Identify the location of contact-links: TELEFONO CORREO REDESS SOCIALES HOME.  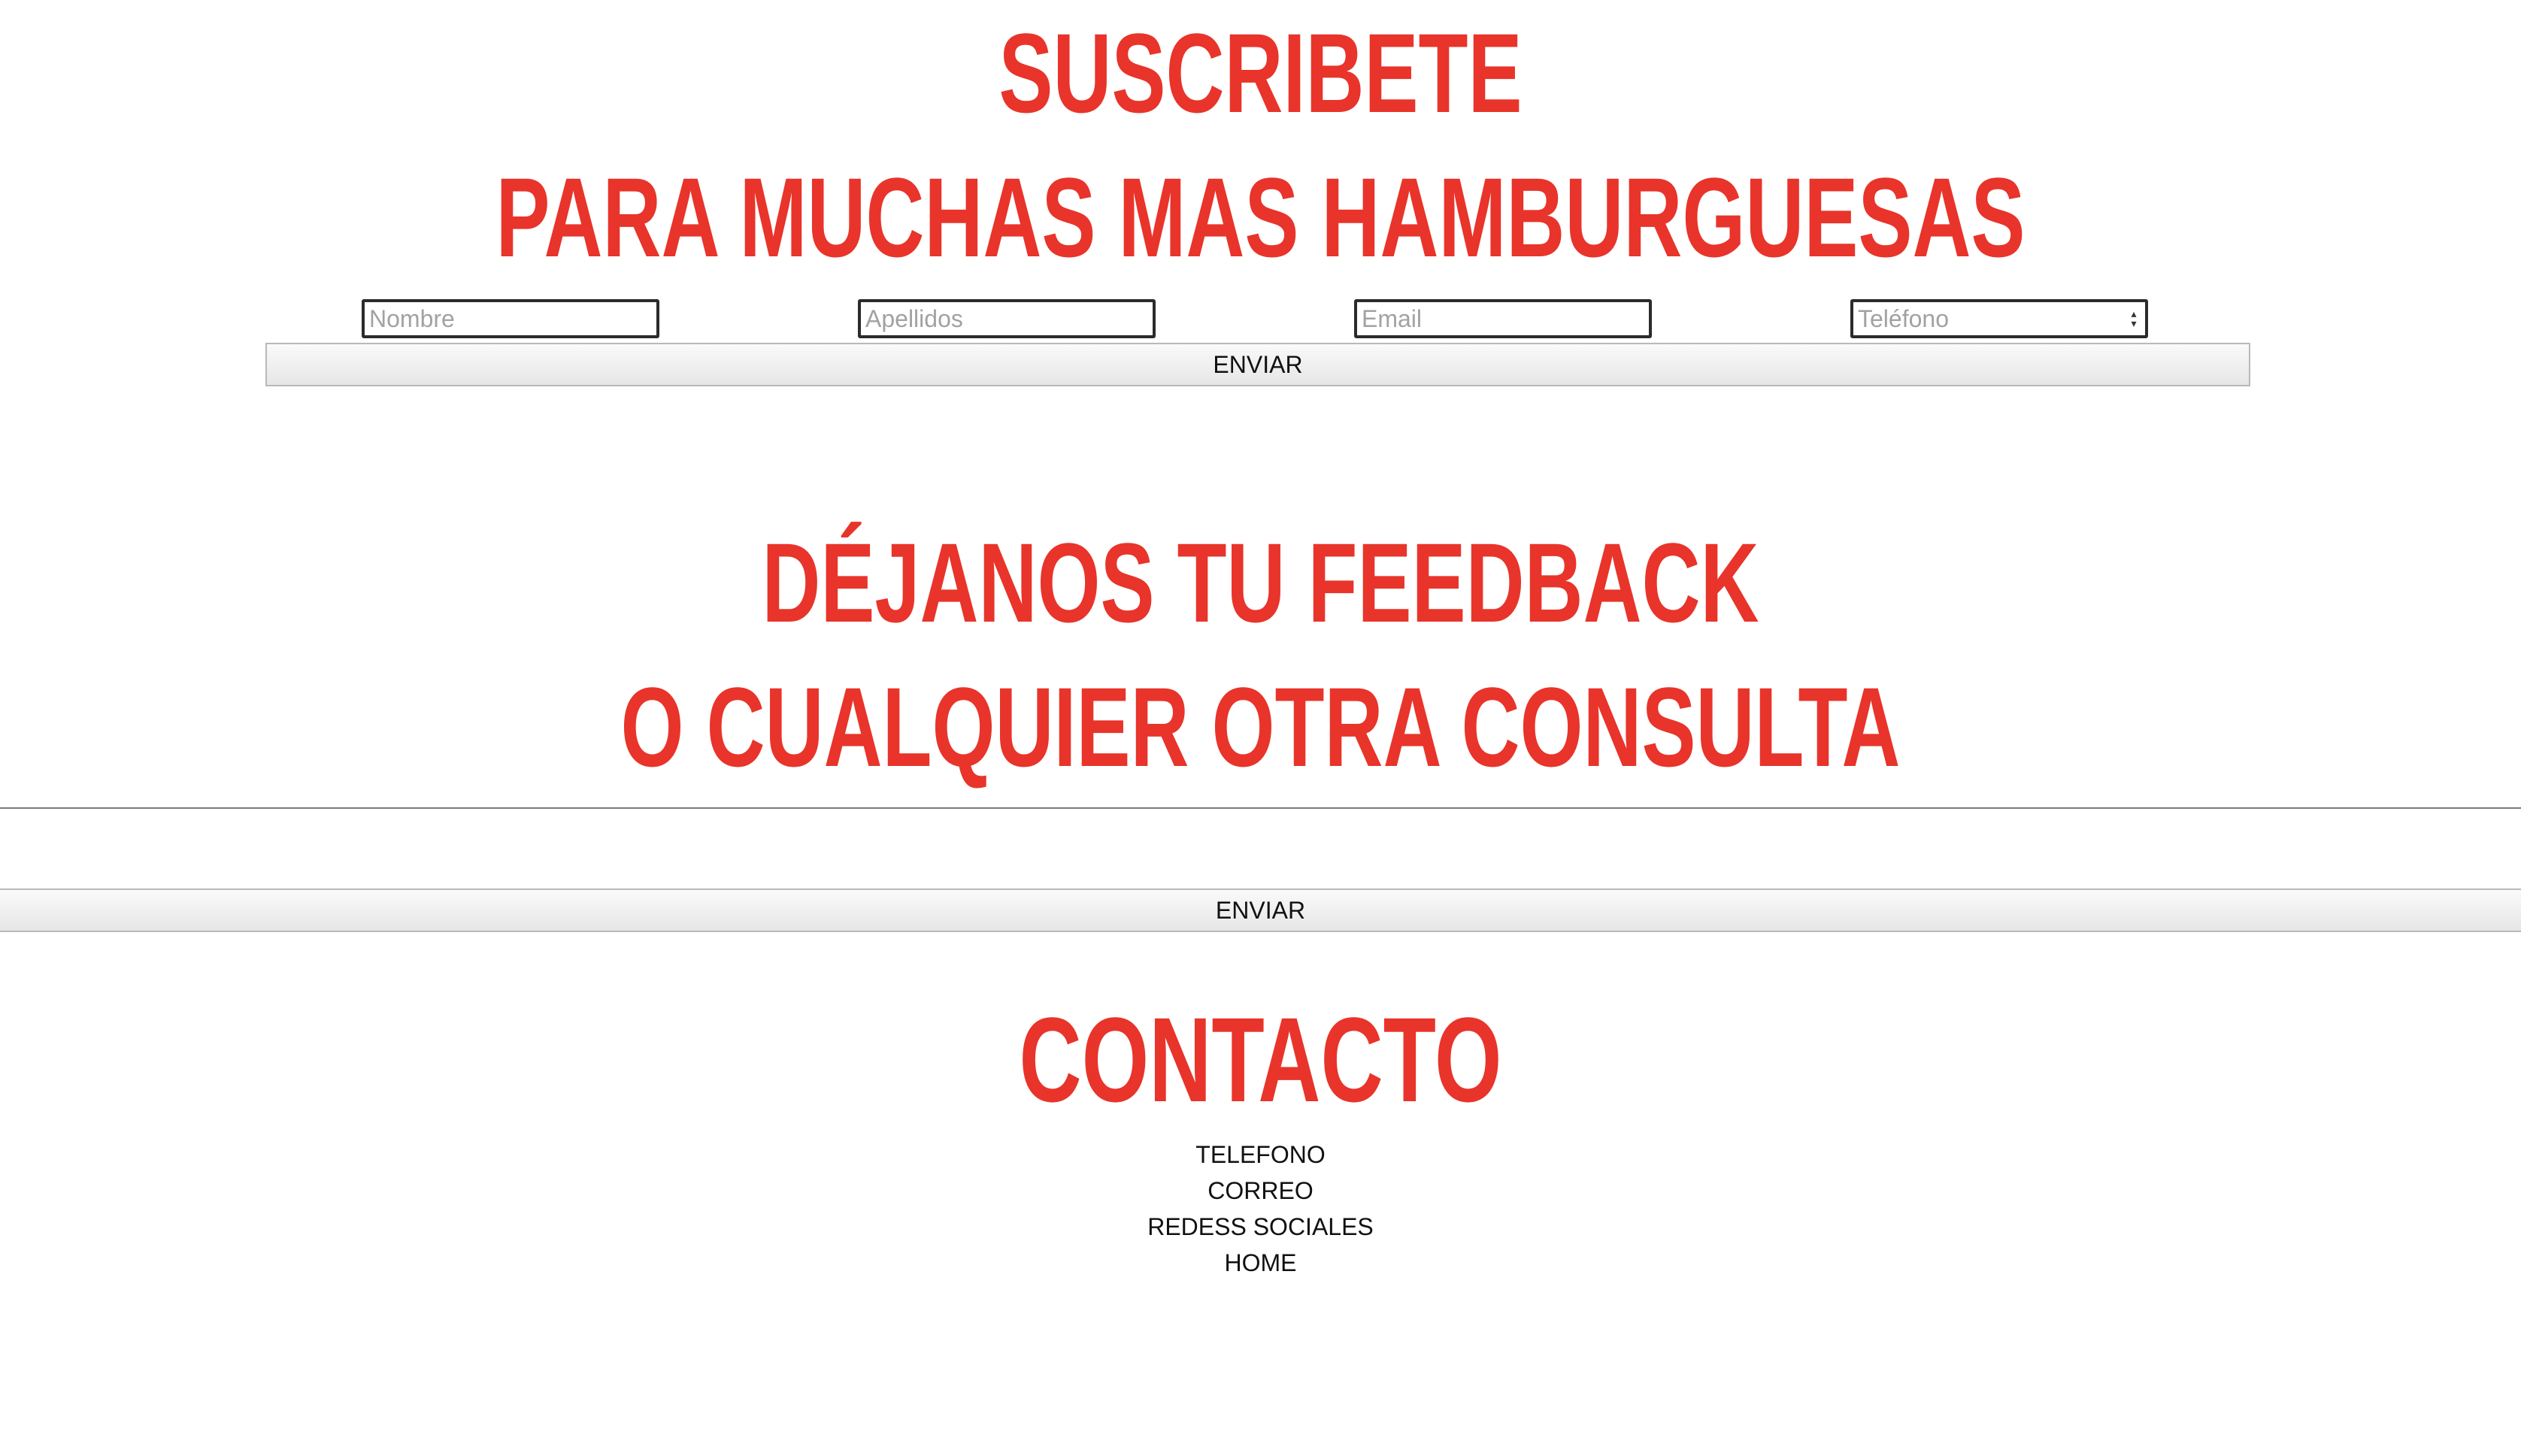
(1261, 1209).